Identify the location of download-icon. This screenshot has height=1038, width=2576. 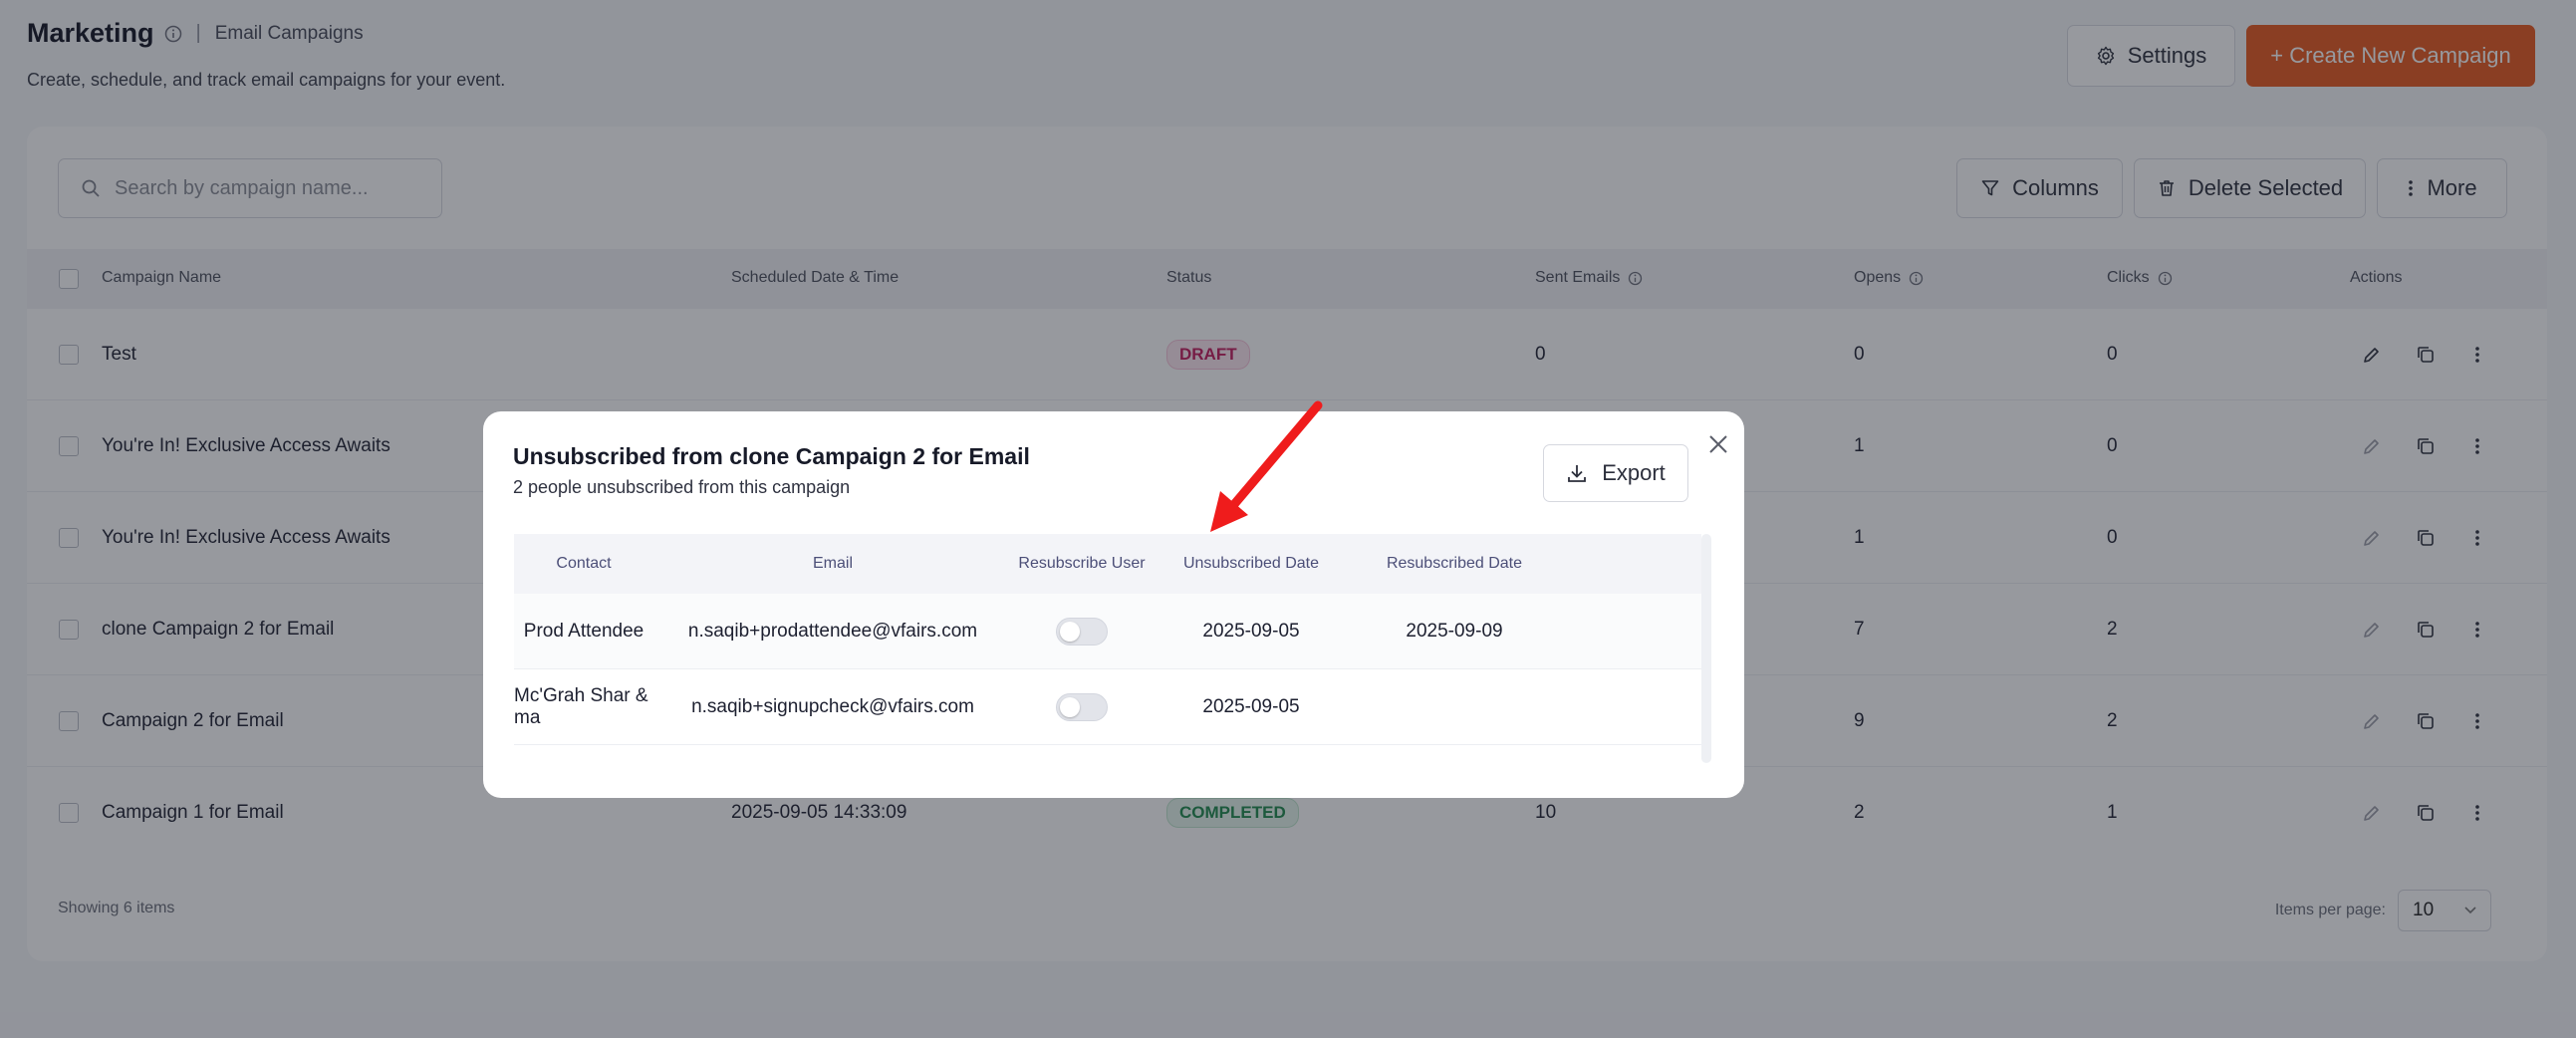
(1577, 473).